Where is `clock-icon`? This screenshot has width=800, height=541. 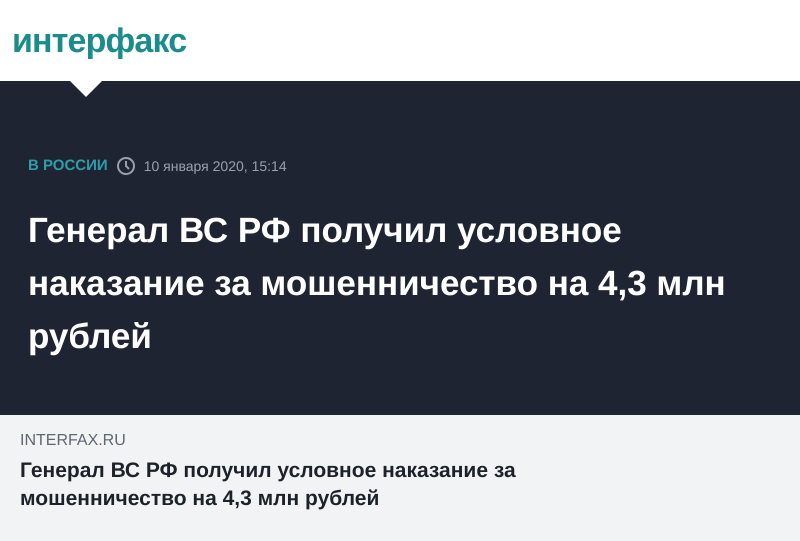
clock-icon is located at coordinates (126, 166).